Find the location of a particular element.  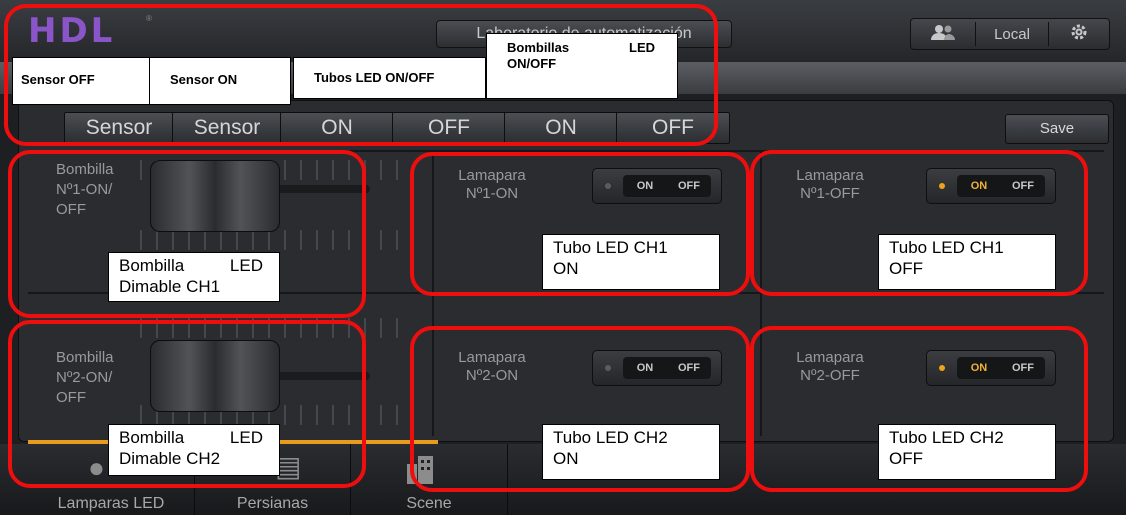

note-tubo-ch1-on: Tubo LED CH1 ON is located at coordinates (631, 262).